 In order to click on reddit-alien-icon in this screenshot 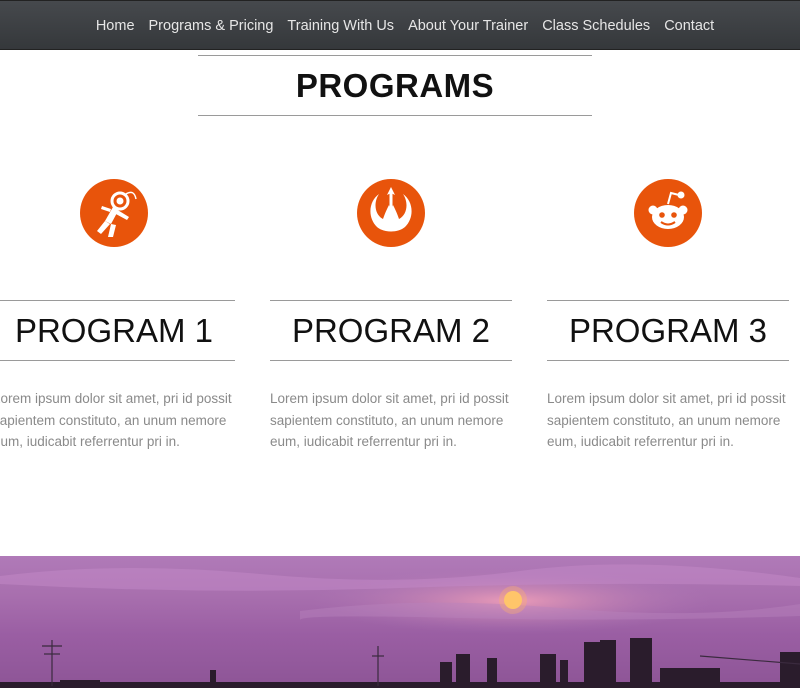, I will do `click(668, 213)`.